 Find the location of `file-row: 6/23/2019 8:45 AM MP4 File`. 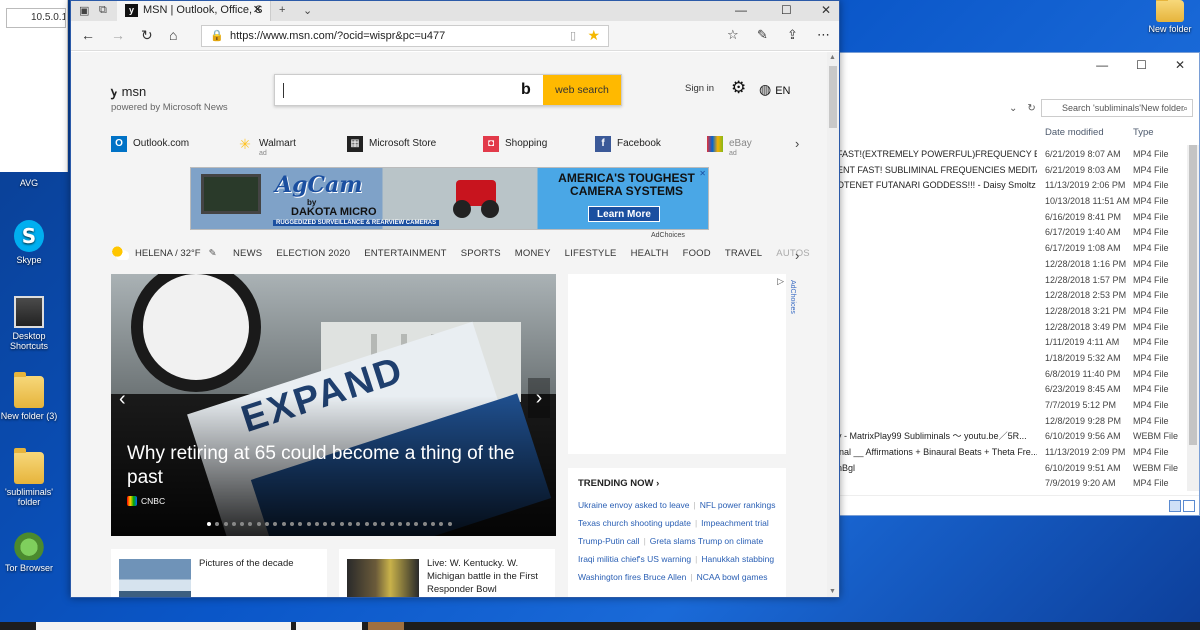

file-row: 6/23/2019 8:45 AM MP4 File is located at coordinates (1011, 390).